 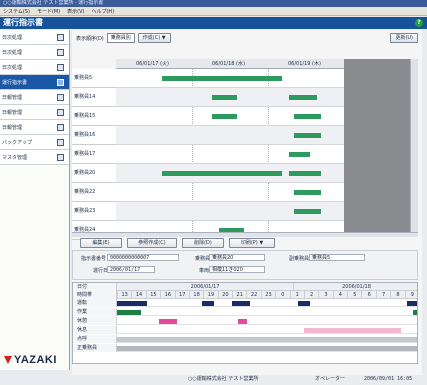 What do you see at coordinates (34, 112) in the screenshot?
I see `sidebar-item-report-2: 日報管理` at bounding box center [34, 112].